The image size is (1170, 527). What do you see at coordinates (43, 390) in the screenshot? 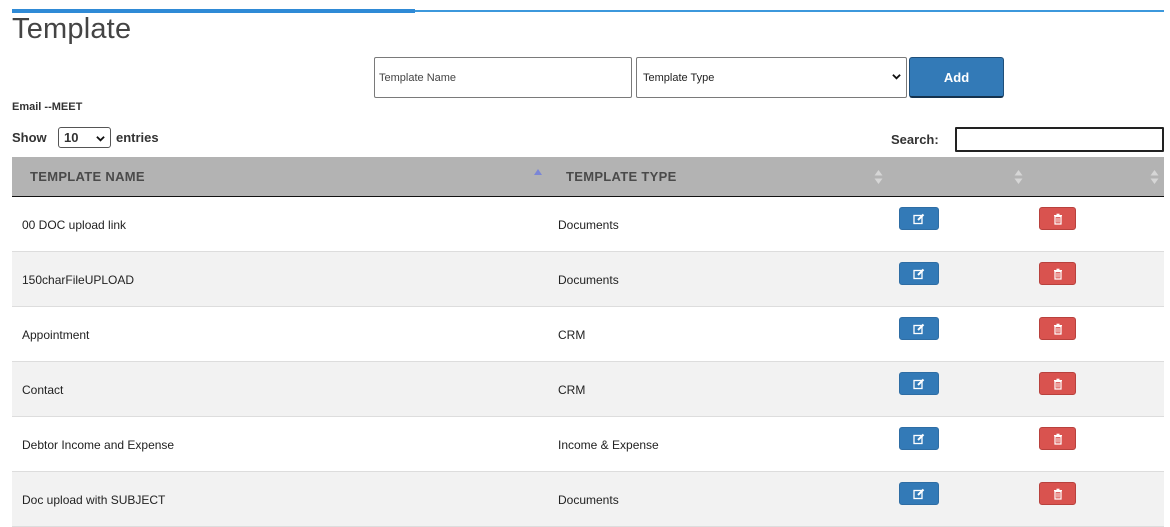
I see `template-name-cell: Contact` at bounding box center [43, 390].